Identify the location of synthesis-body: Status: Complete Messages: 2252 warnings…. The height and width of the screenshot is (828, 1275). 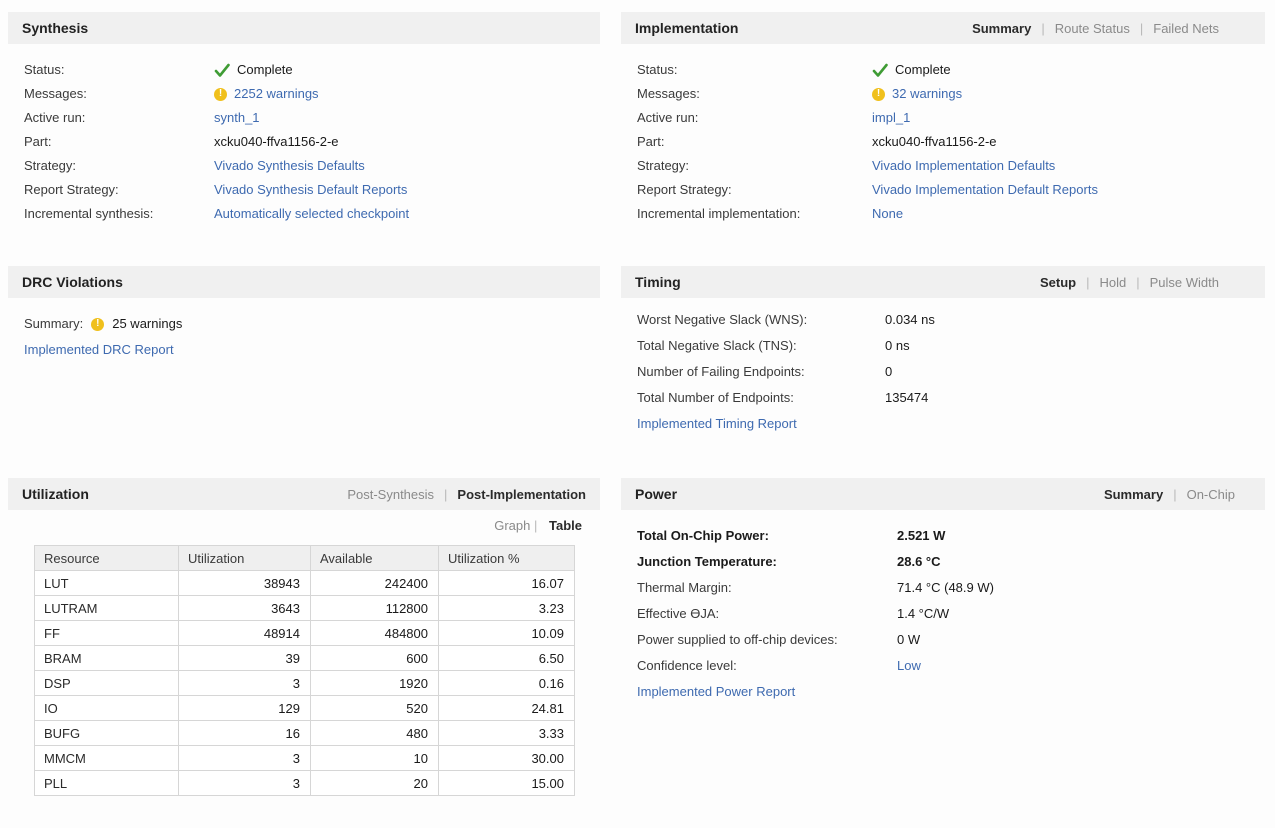
(304, 142).